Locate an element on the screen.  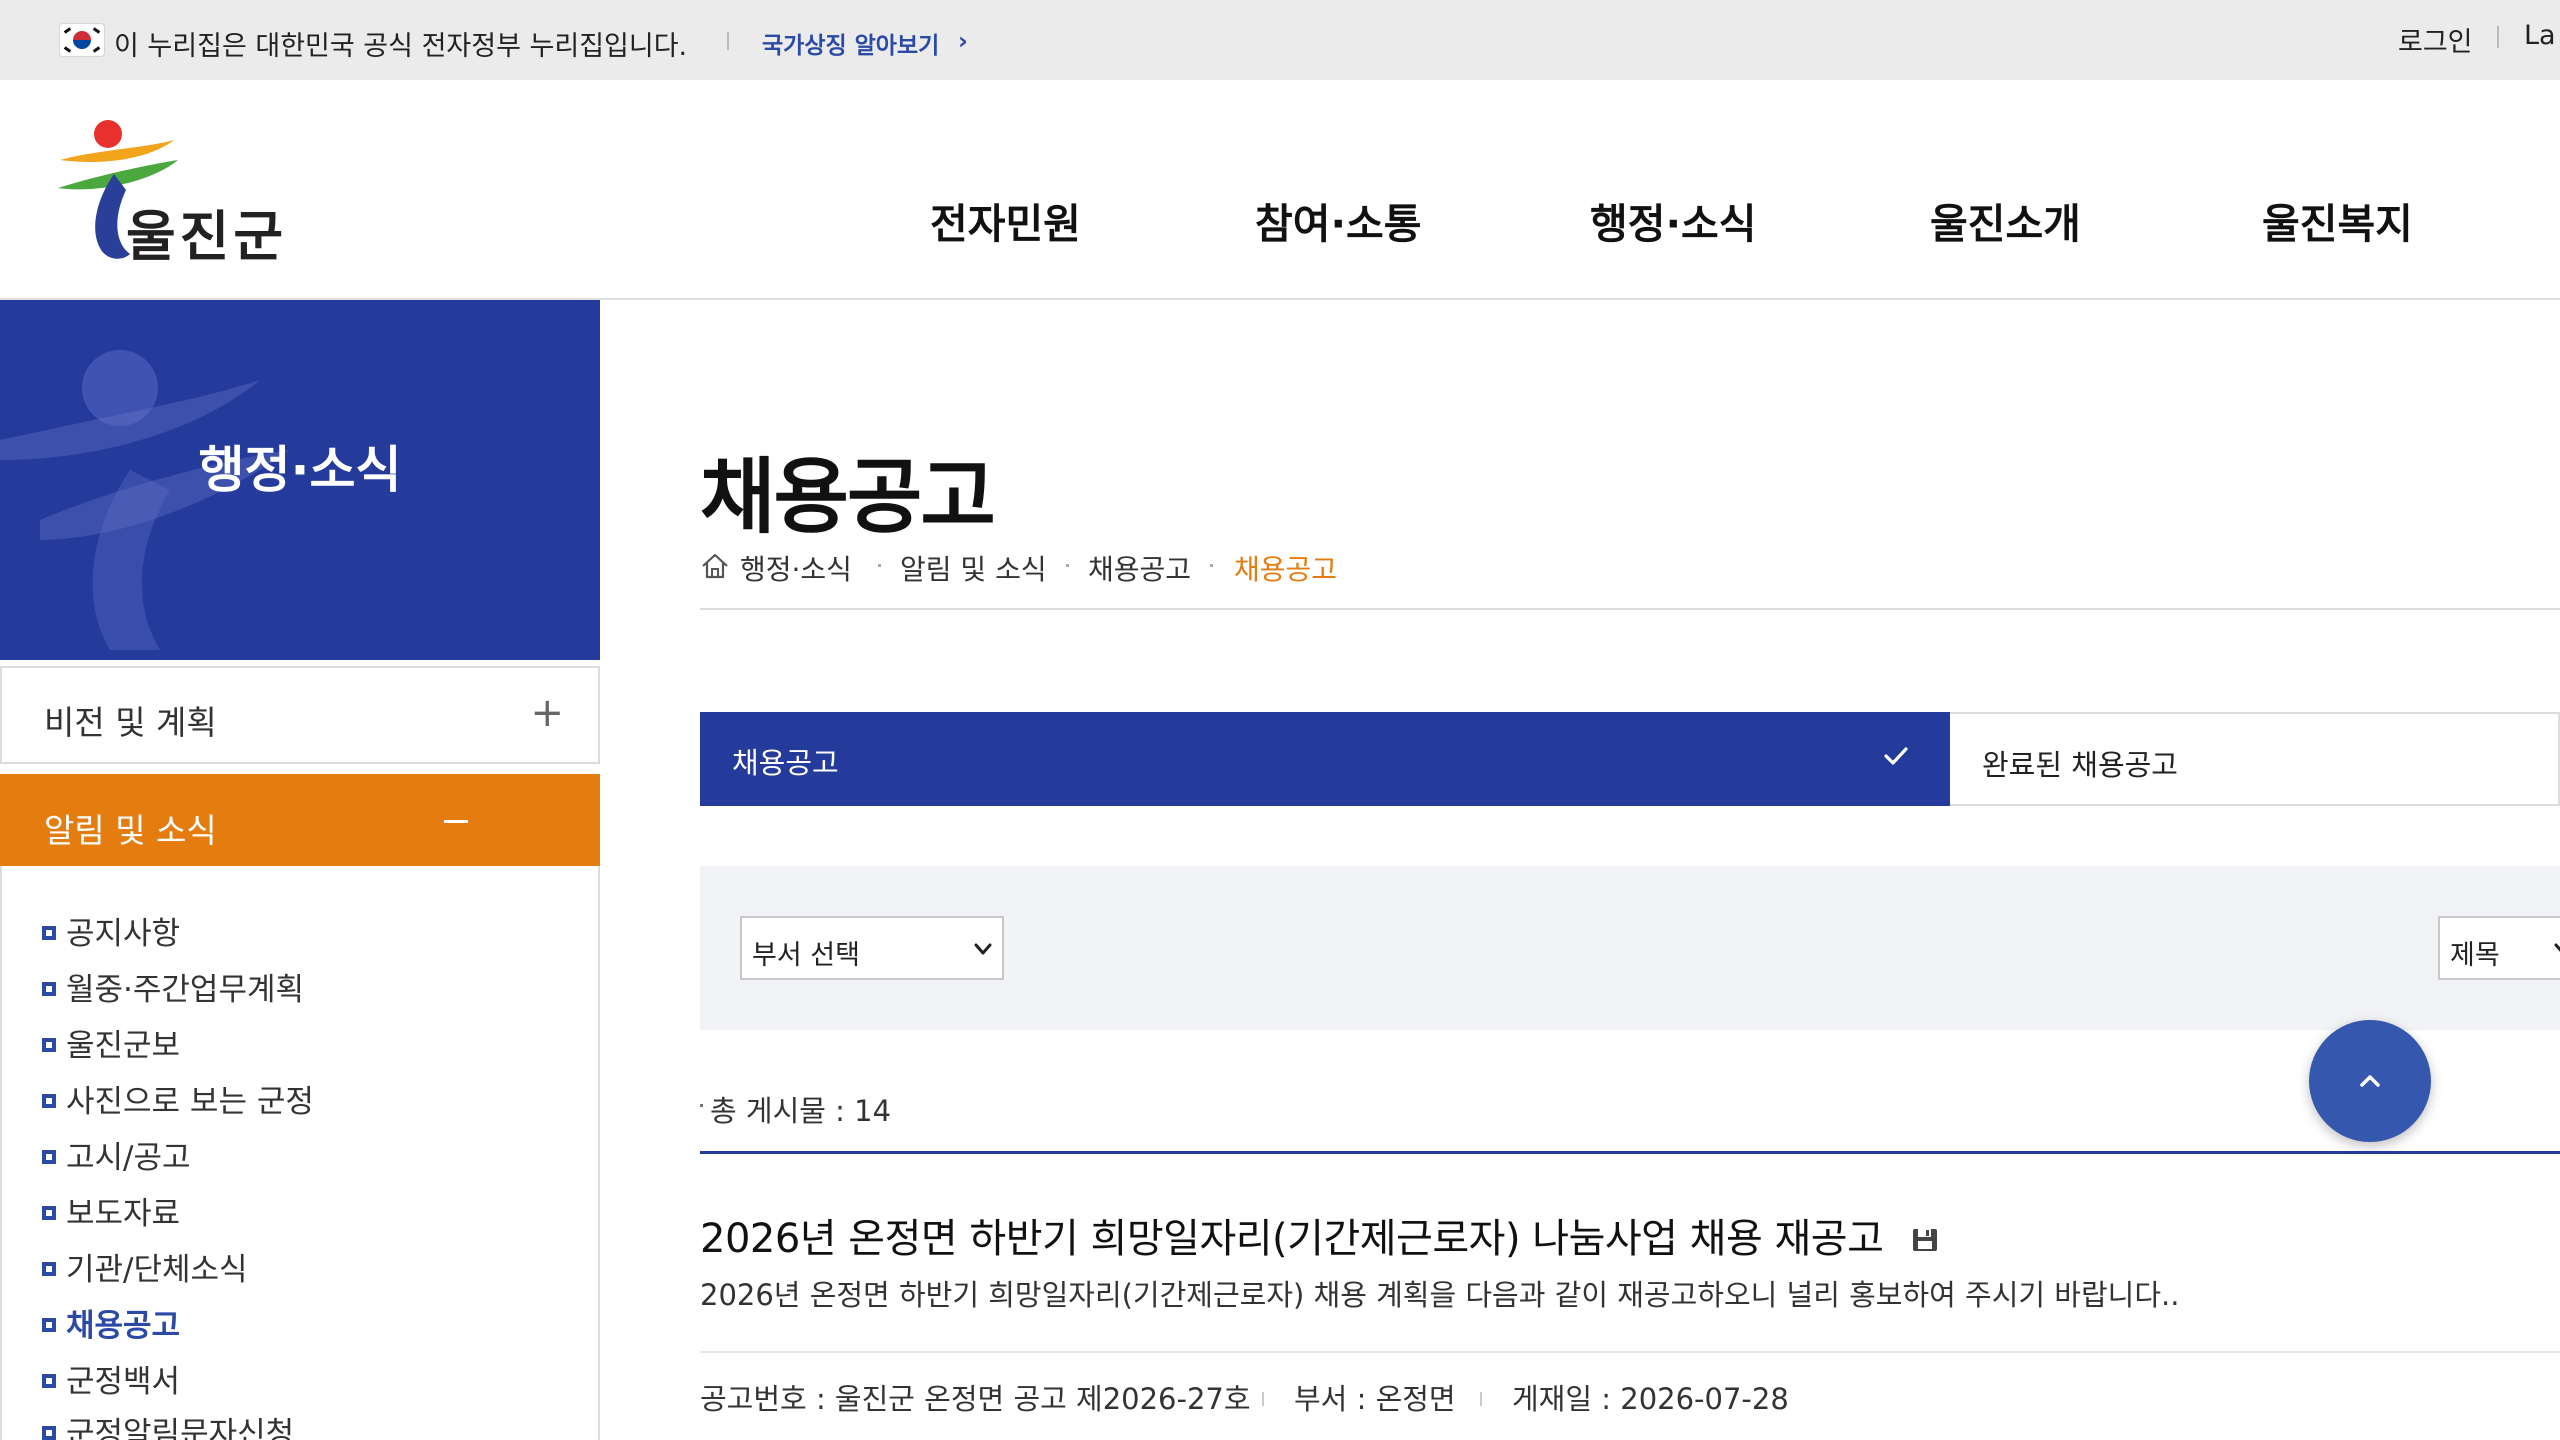
select-value: 부서 선택 is located at coordinates (806, 955).